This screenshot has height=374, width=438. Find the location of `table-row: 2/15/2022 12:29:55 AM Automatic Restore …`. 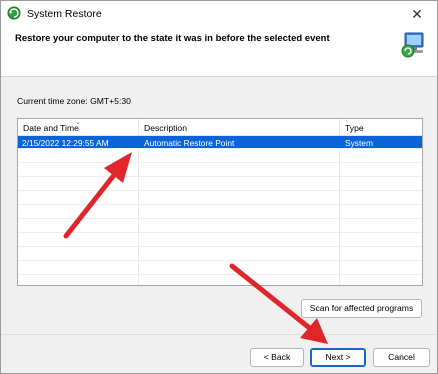

table-row: 2/15/2022 12:29:55 AM Automatic Restore … is located at coordinates (220, 142).